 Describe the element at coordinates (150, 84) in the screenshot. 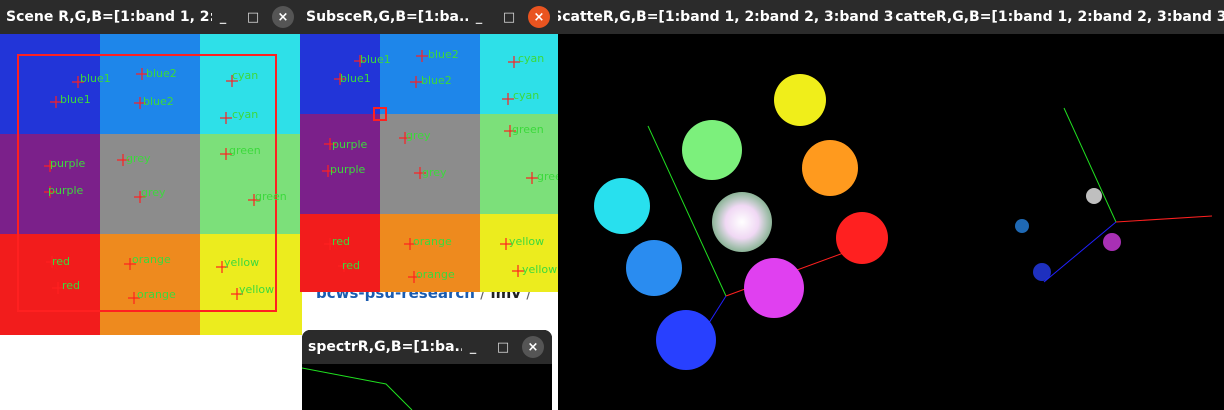

I see `patch-blue2` at that location.